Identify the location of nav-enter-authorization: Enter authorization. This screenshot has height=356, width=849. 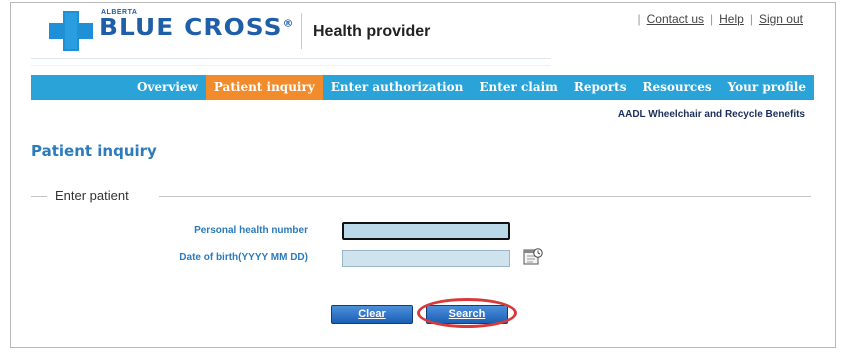
(397, 87).